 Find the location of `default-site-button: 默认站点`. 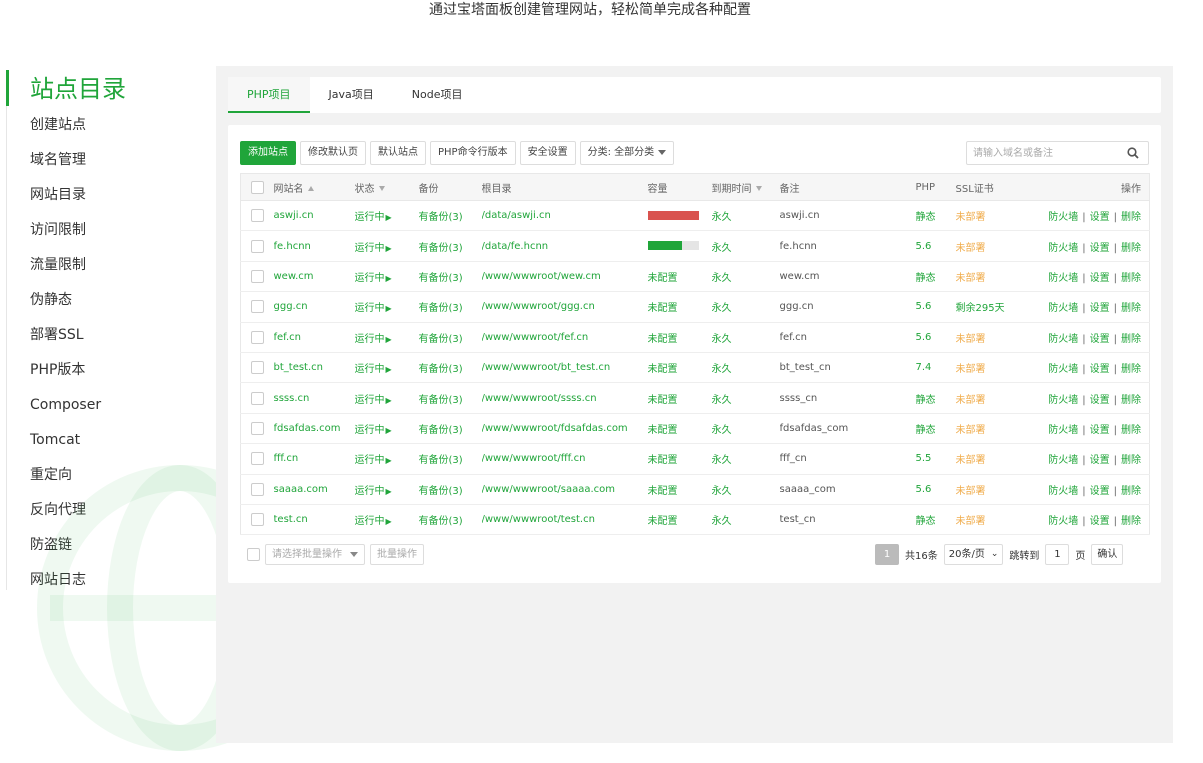

default-site-button: 默认站点 is located at coordinates (398, 153).